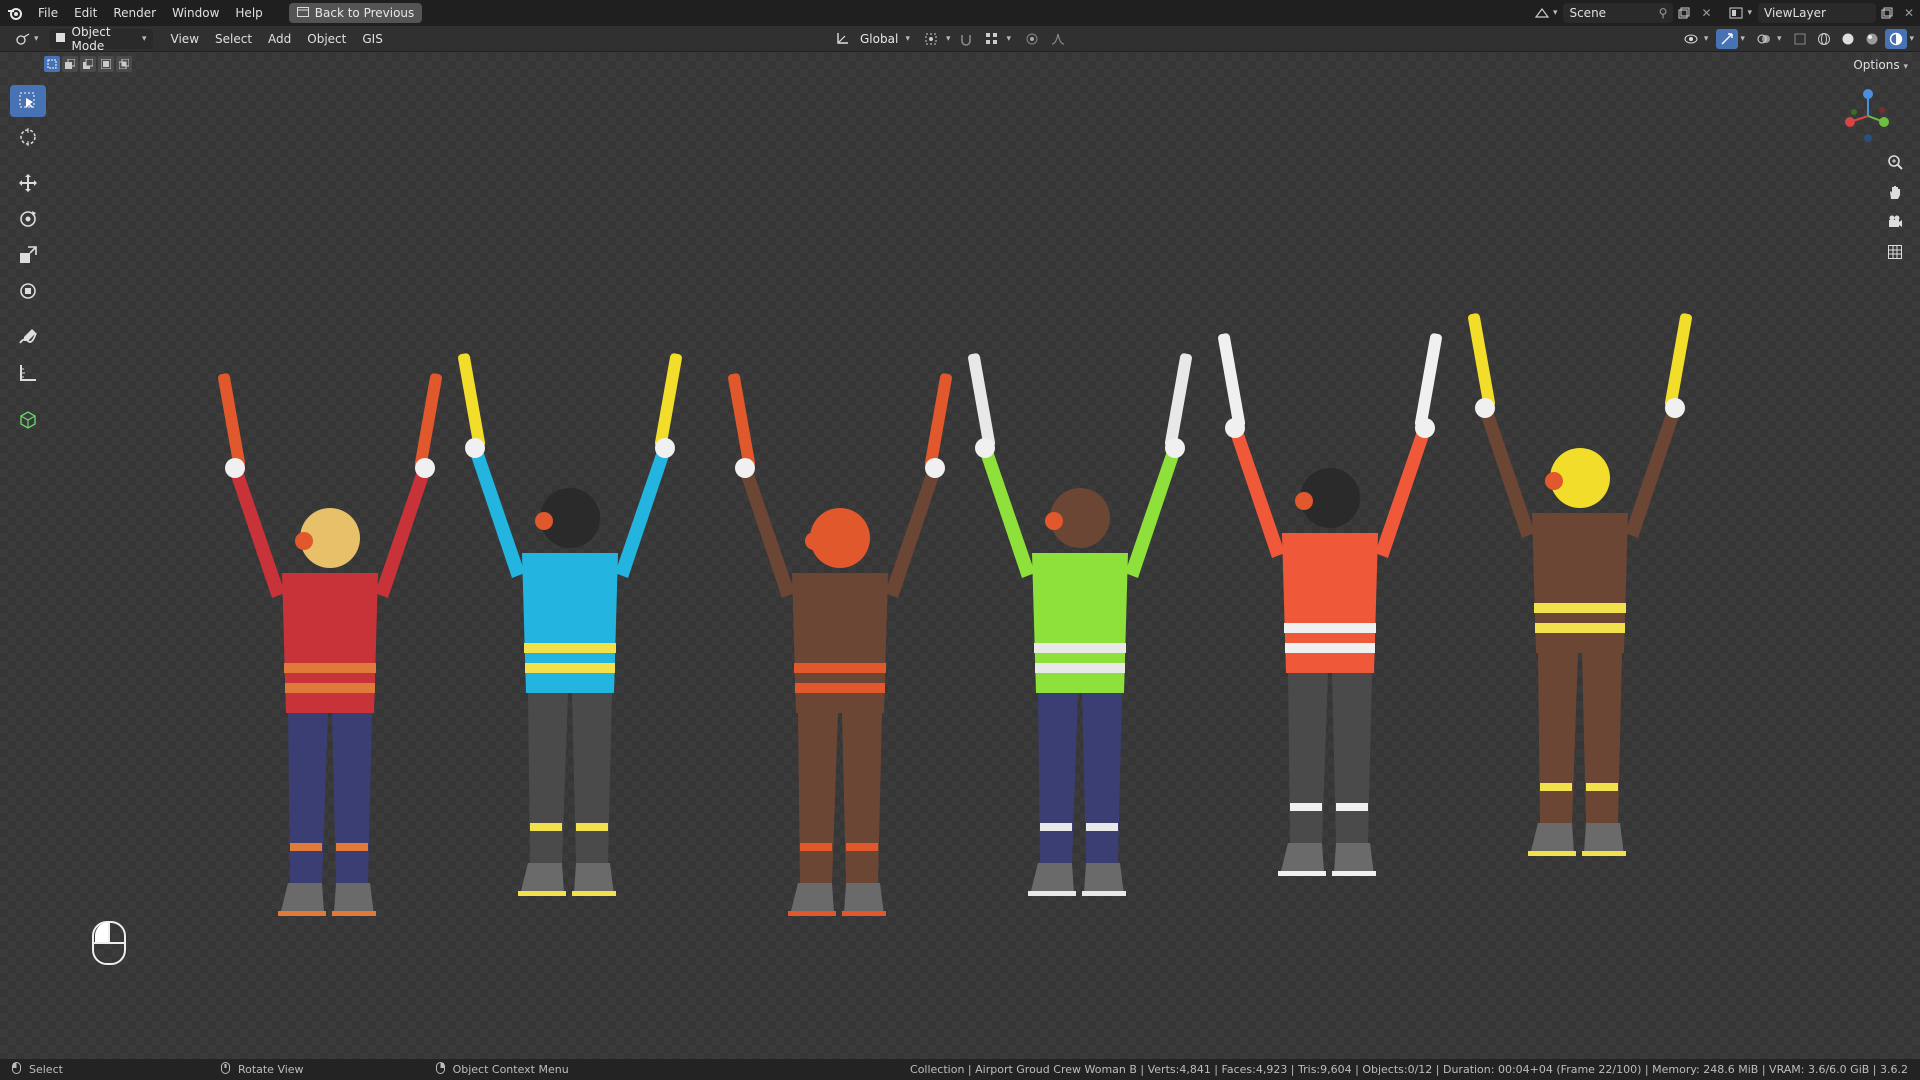  Describe the element at coordinates (28, 137) in the screenshot. I see `cursor-tool-icon` at that location.